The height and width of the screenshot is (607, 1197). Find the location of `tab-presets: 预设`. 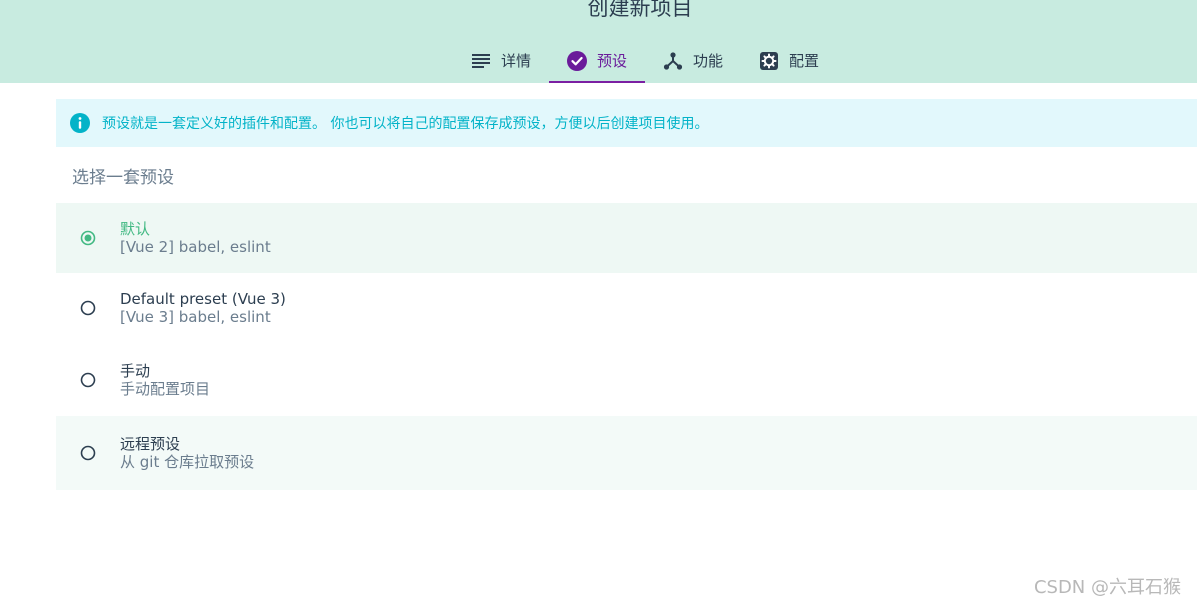

tab-presets: 预设 is located at coordinates (597, 61).